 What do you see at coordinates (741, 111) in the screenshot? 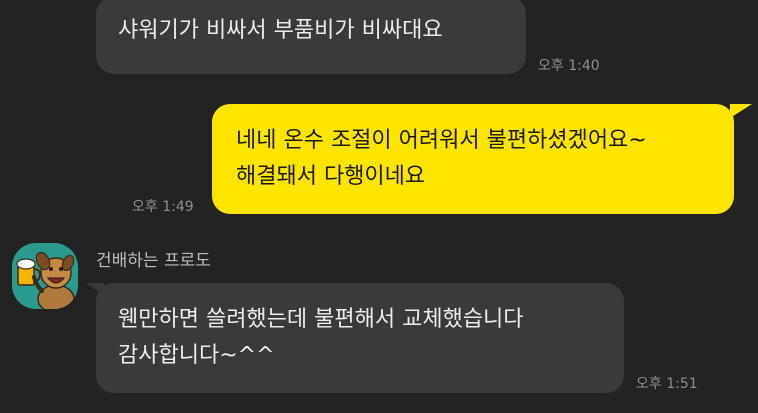
I see `bubble-tail` at bounding box center [741, 111].